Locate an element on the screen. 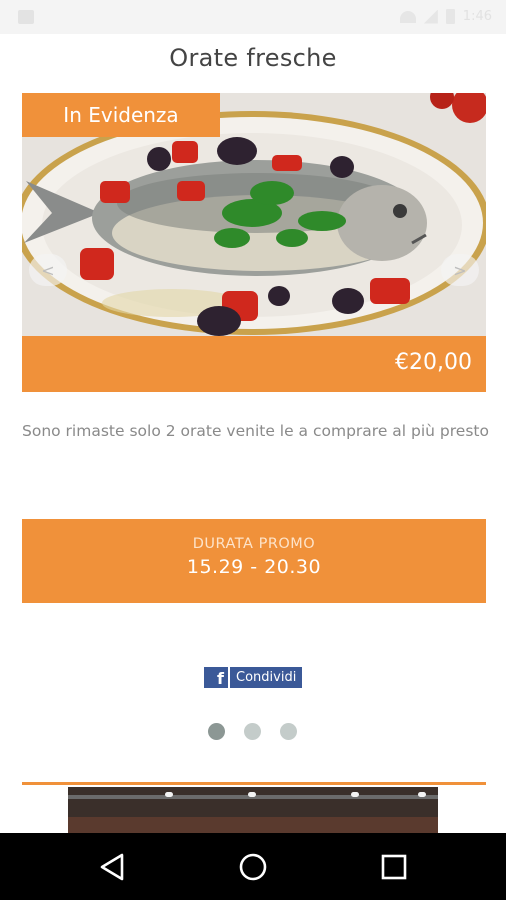 This screenshot has height=900, width=506. next-arrow-button: > is located at coordinates (460, 270).